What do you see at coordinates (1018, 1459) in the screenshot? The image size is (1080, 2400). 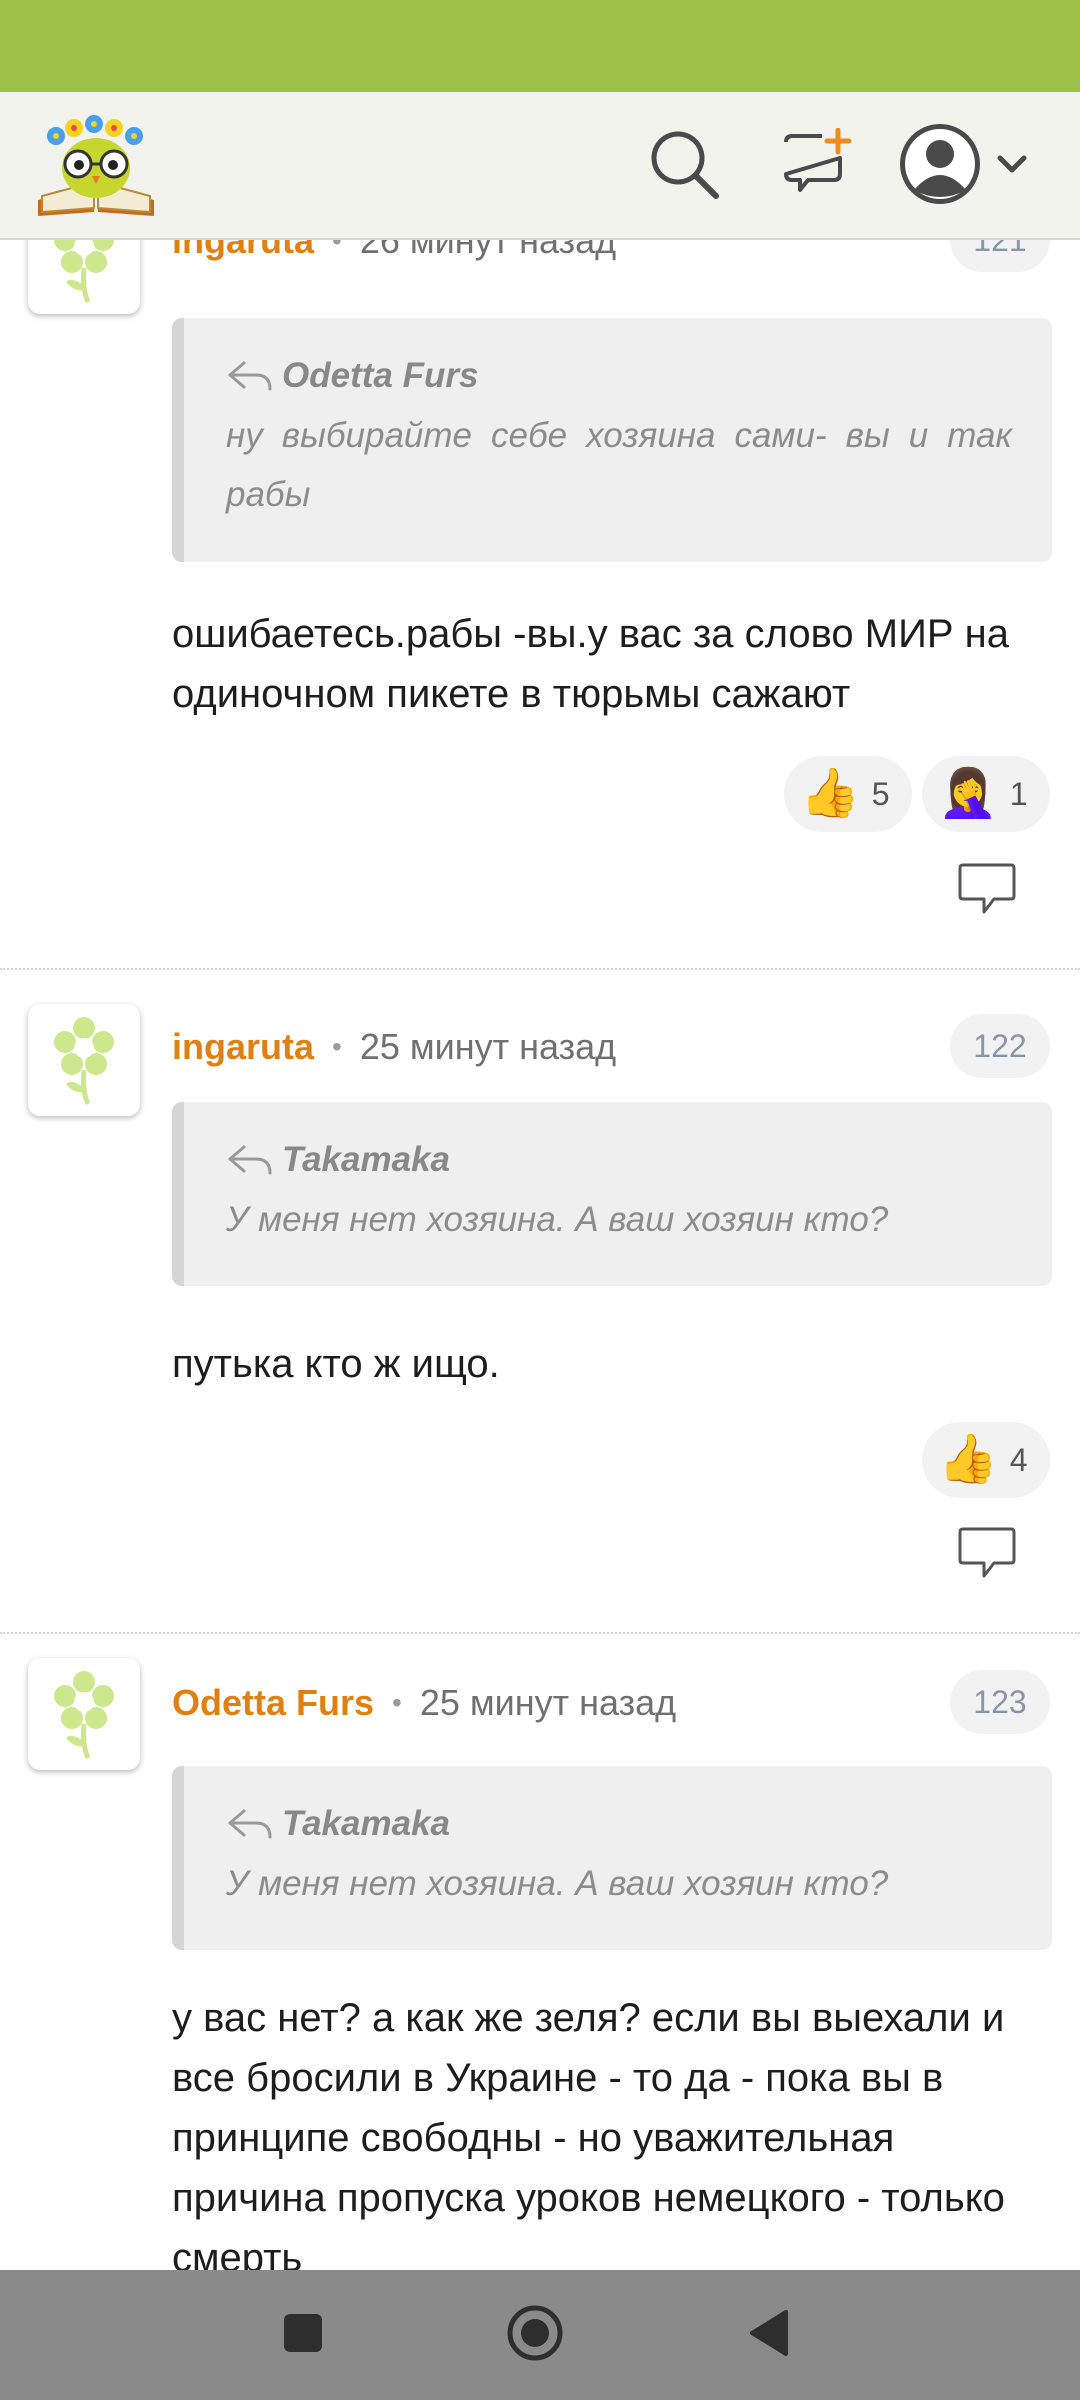 I see `reaction-count: 4` at bounding box center [1018, 1459].